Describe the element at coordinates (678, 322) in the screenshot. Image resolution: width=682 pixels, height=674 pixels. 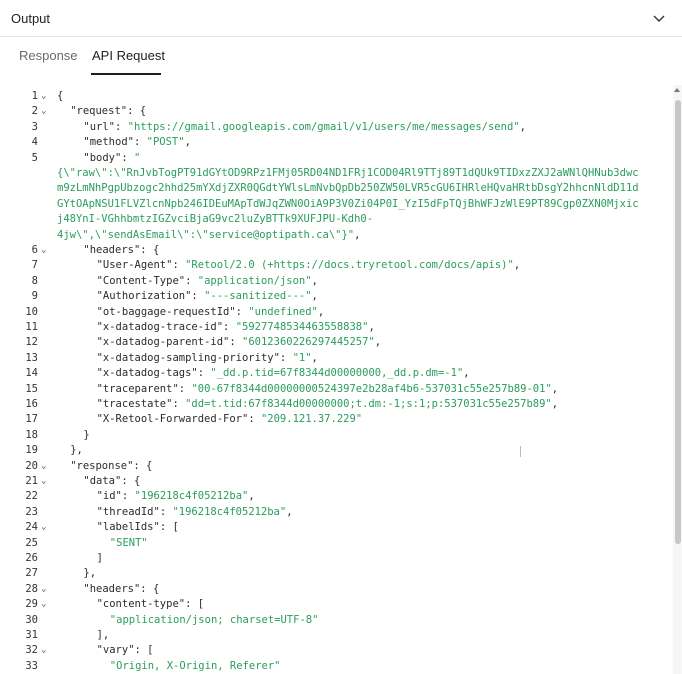
I see `scrollbar-thumb` at that location.